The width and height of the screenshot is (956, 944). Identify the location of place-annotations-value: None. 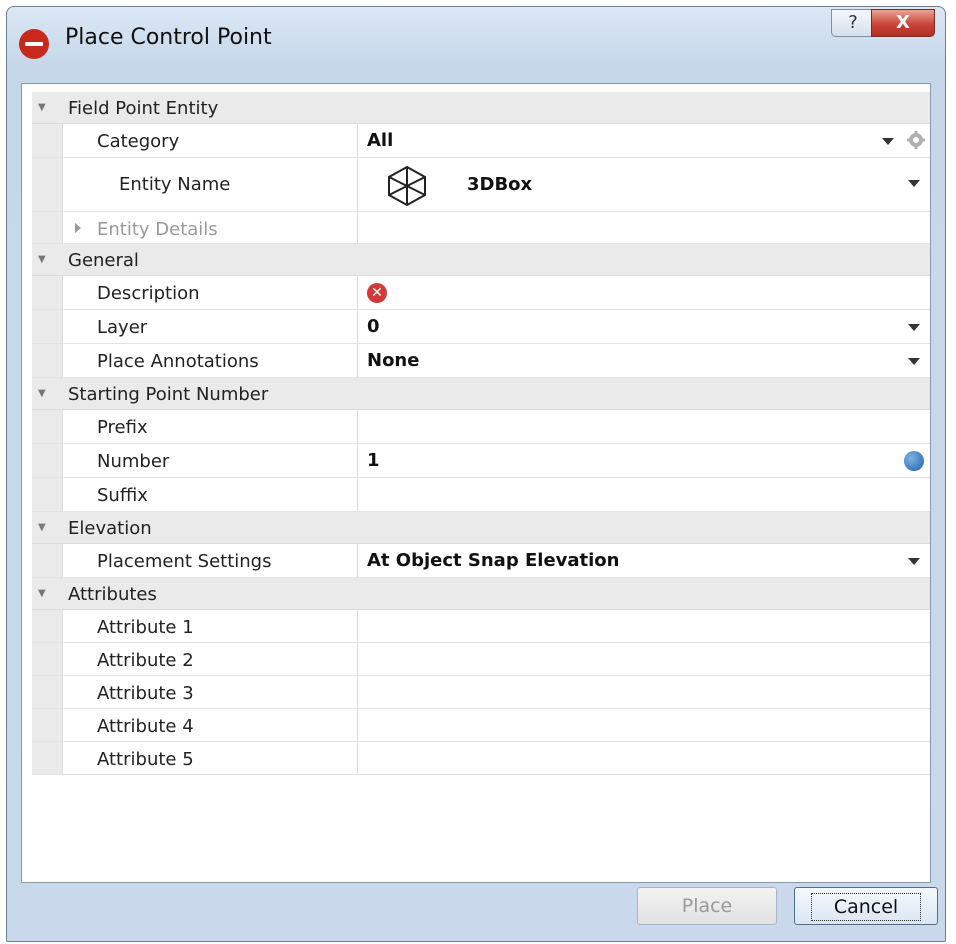
(393, 360).